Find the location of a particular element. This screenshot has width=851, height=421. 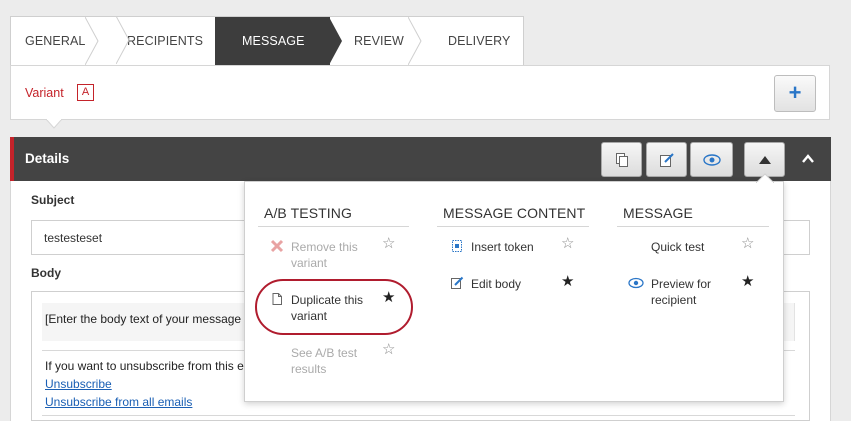

edit-button is located at coordinates (666, 159).